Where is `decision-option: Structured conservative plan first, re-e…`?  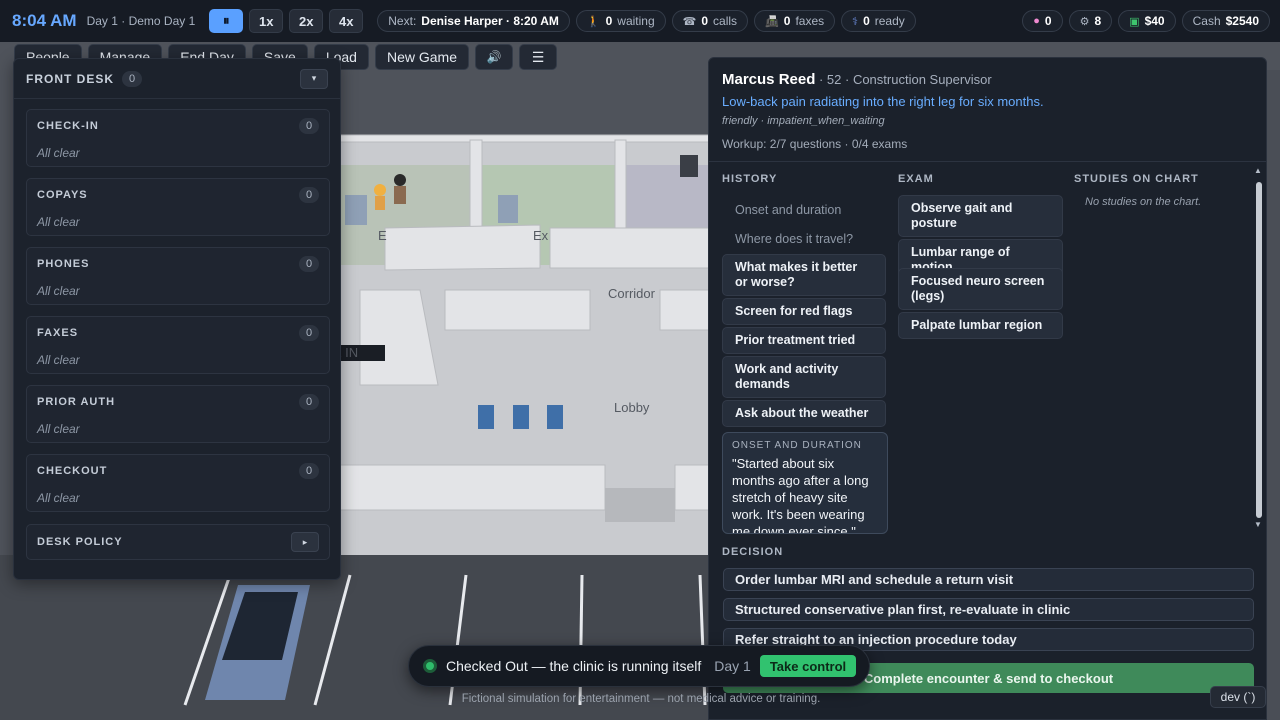 decision-option: Structured conservative plan first, re-e… is located at coordinates (988, 609).